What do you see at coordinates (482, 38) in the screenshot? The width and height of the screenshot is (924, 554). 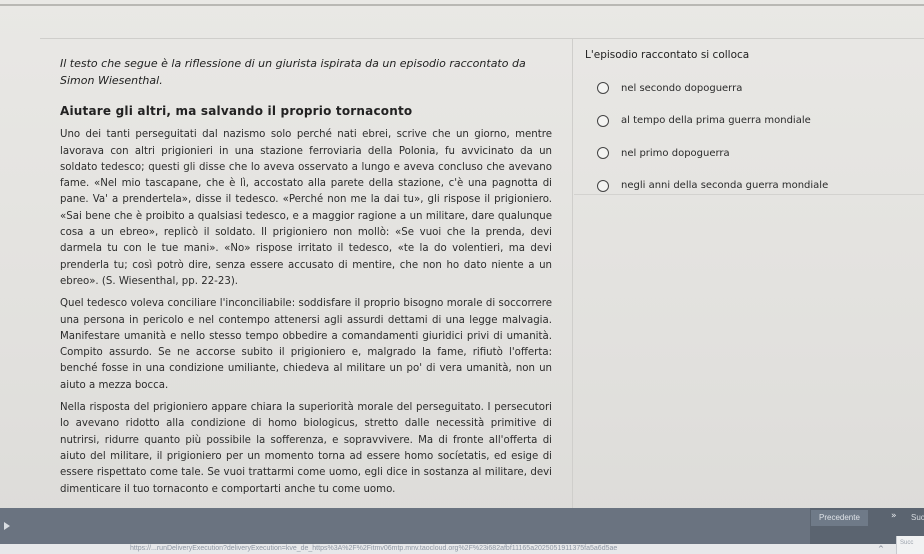 I see `content-top-divider` at bounding box center [482, 38].